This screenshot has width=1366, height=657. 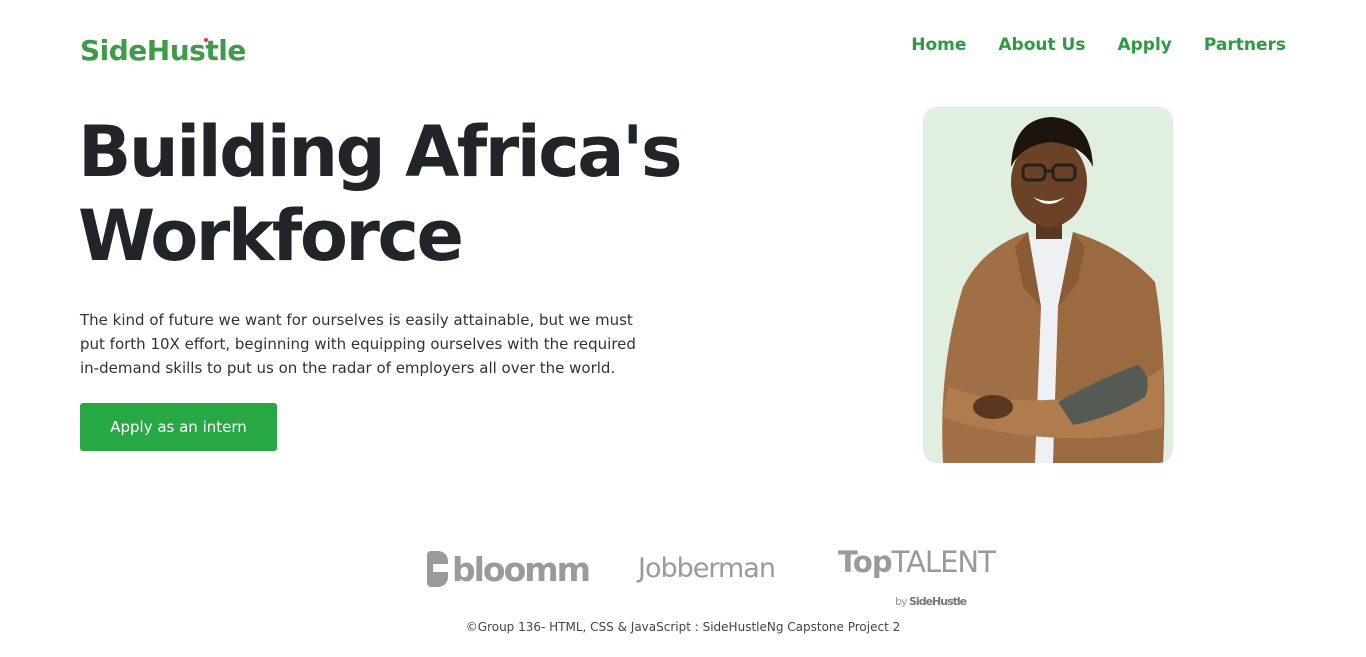 I want to click on nav-about-us-link: About Us, so click(x=1041, y=45).